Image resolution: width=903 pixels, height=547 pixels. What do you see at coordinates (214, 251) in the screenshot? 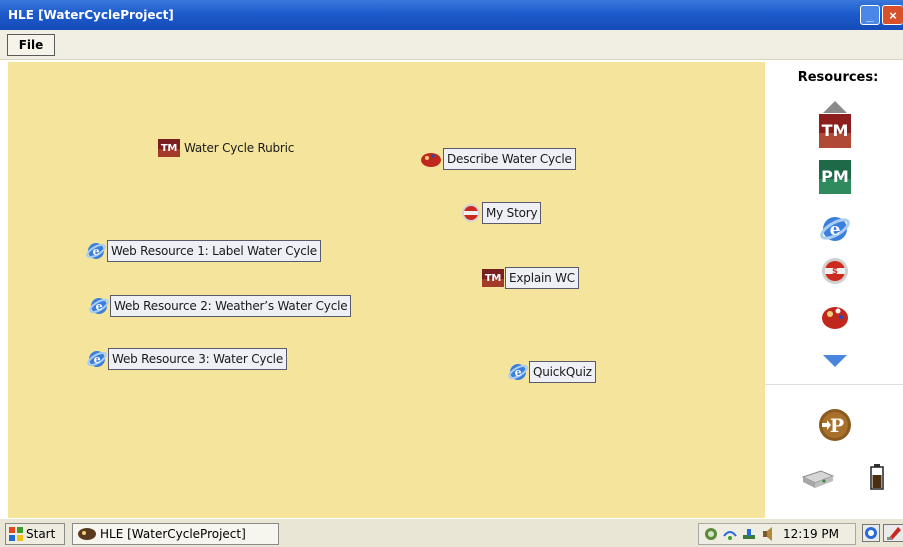
I see `node-label: Web Resource 1: Label Water Cycle` at bounding box center [214, 251].